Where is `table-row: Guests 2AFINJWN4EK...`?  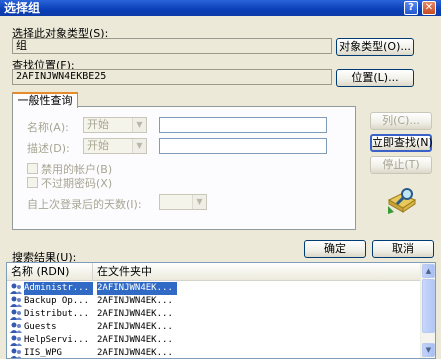 table-row: Guests 2AFINJWN4EK... is located at coordinates (214, 327).